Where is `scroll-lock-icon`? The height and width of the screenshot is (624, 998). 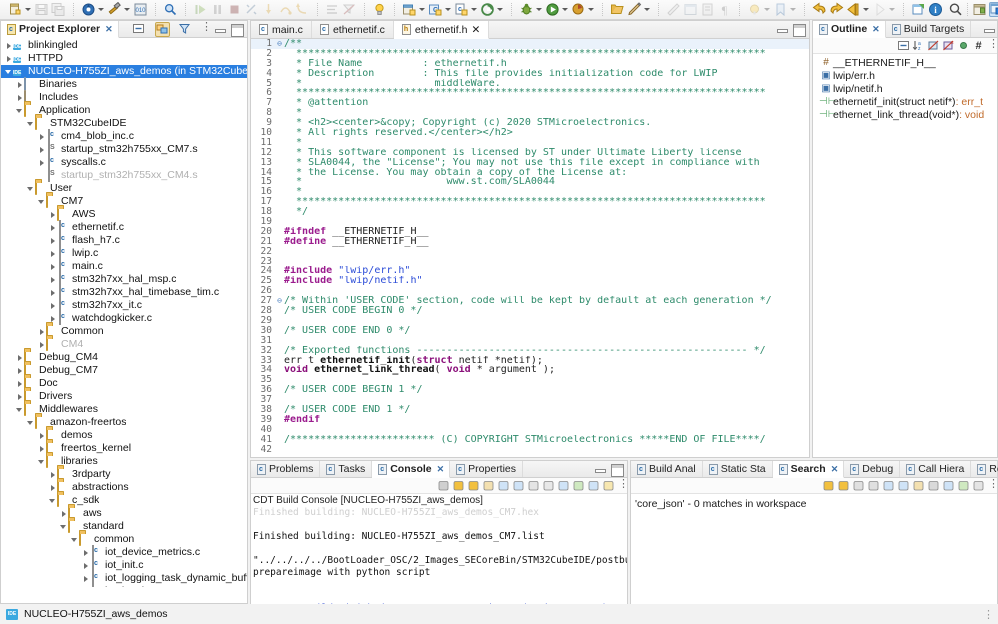
scroll-lock-icon is located at coordinates (489, 486).